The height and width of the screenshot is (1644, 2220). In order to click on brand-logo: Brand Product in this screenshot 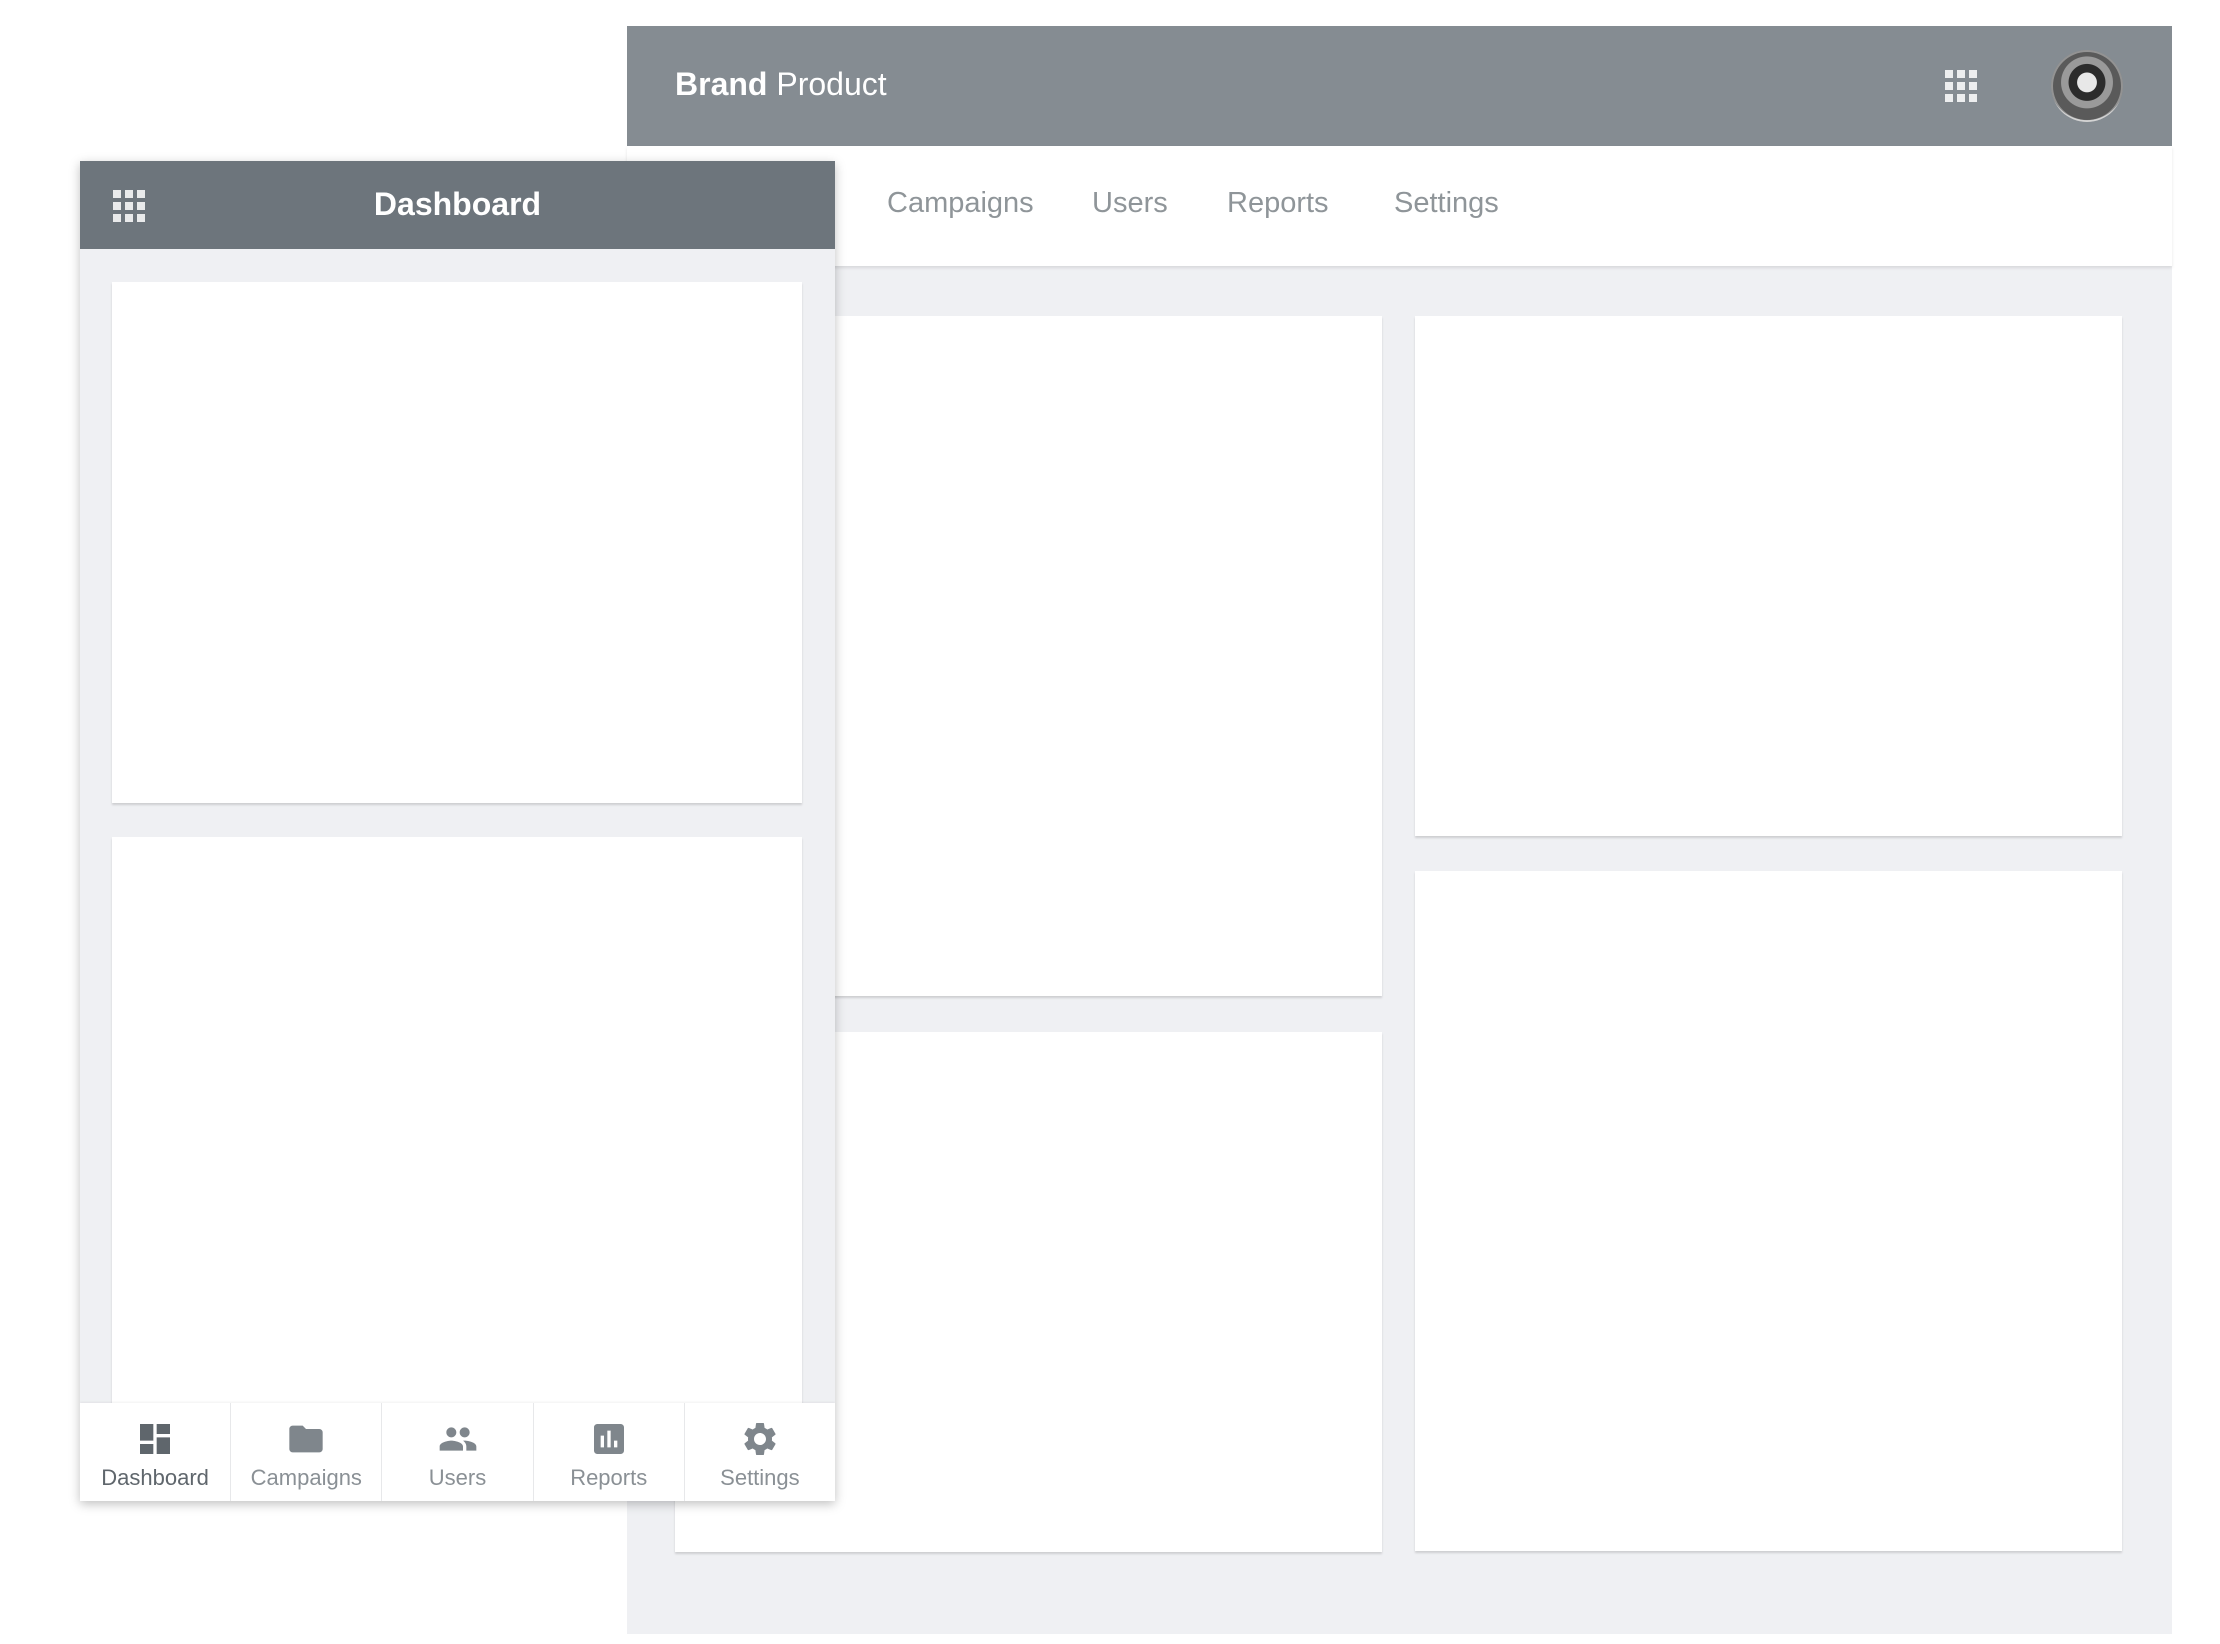, I will do `click(781, 84)`.